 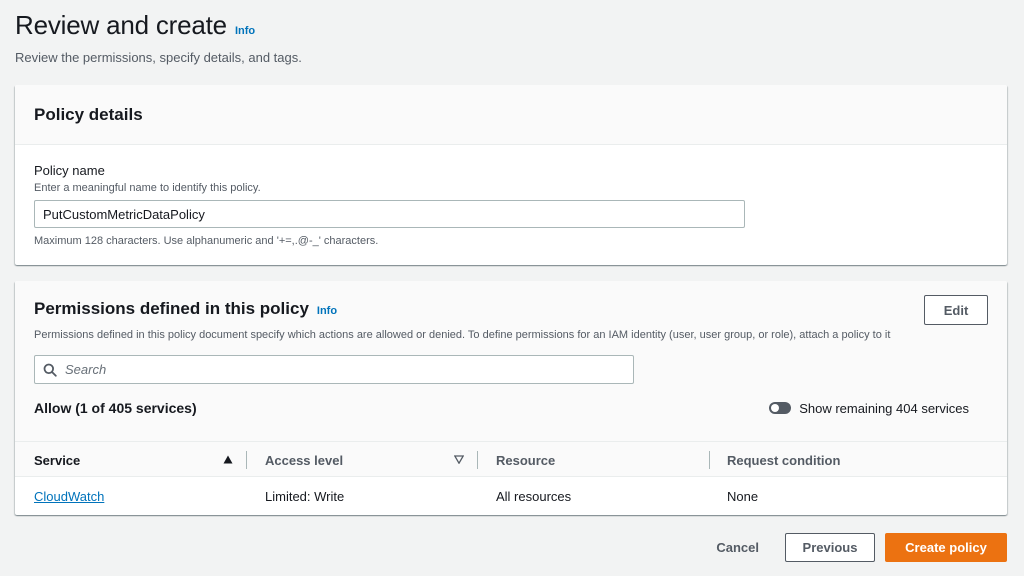 What do you see at coordinates (88, 114) in the screenshot?
I see `policy-details-heading: Policy details` at bounding box center [88, 114].